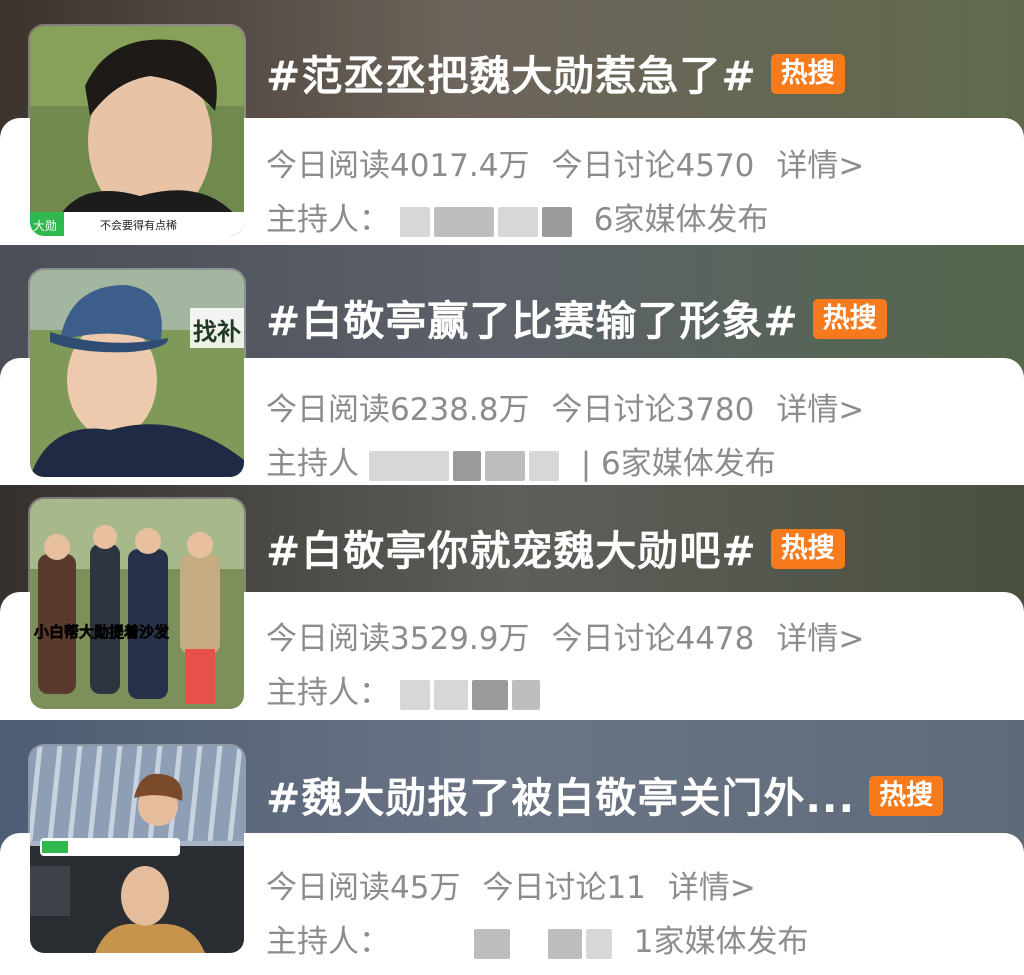  I want to click on topic-stats: 今日阅读45万 今日讨论11 详情>, so click(522, 884).